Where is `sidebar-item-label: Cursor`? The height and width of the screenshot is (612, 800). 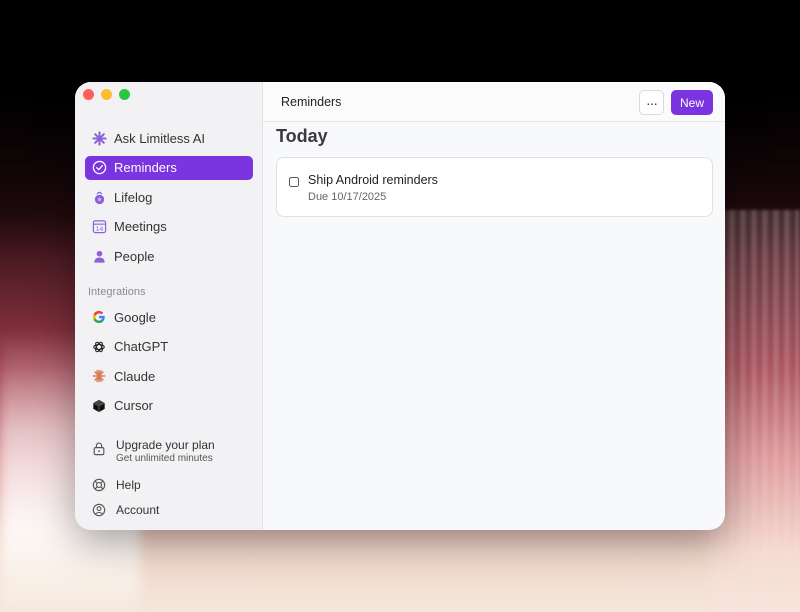
sidebar-item-label: Cursor is located at coordinates (134, 406).